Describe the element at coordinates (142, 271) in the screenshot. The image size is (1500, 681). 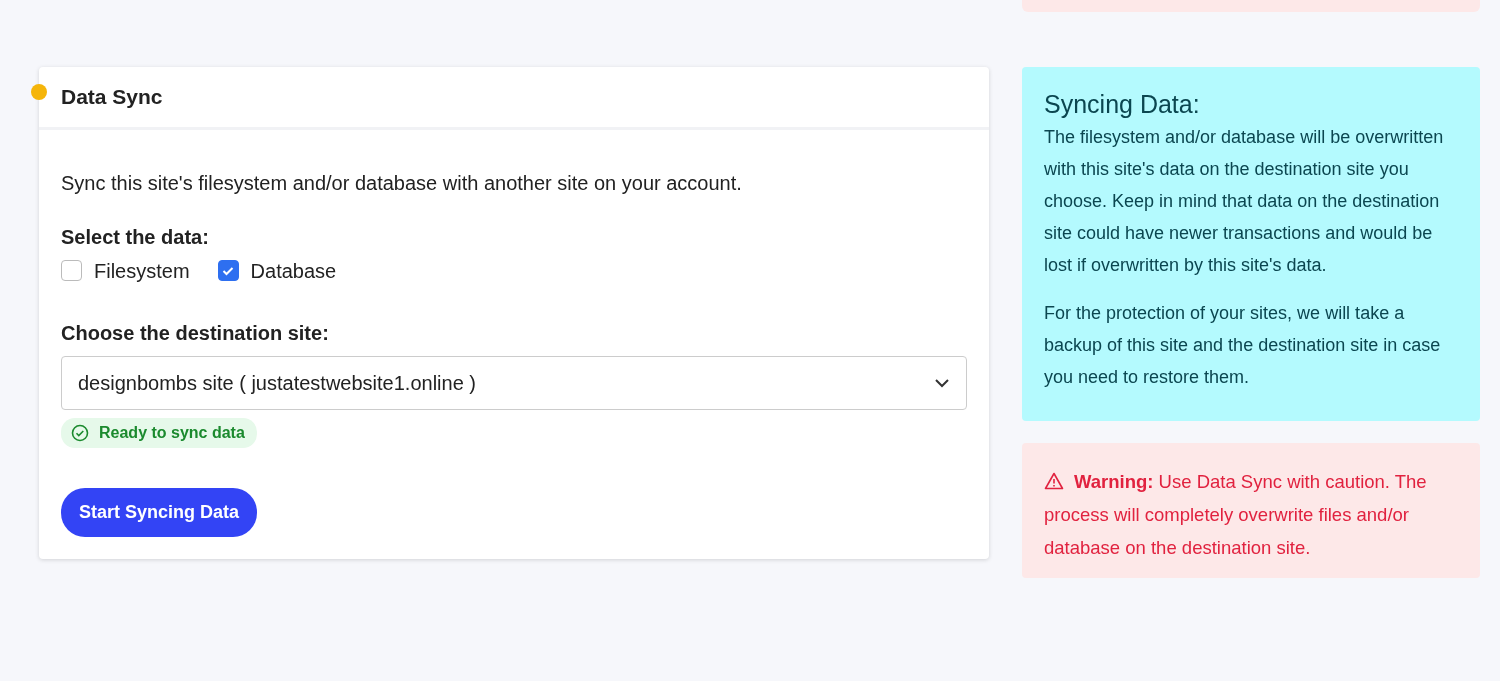
I see `checkbox-label: Filesystem` at that location.